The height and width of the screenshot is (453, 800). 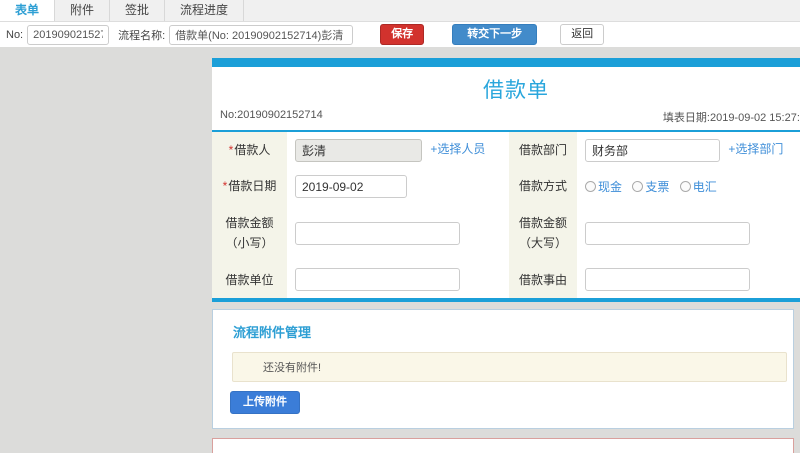 I want to click on select-department-link: +选择部门, so click(x=755, y=149).